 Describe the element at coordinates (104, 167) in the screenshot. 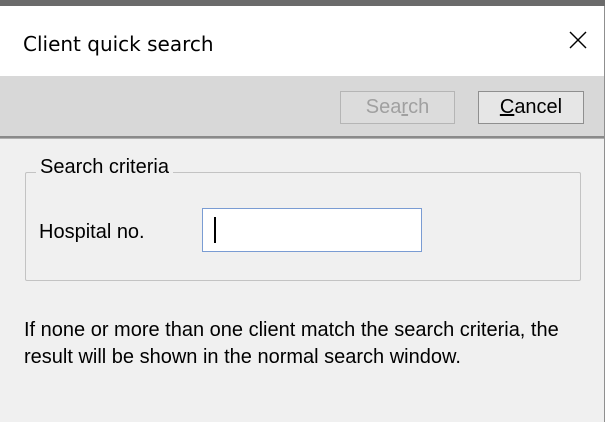

I see `search-criteria-title: Search criteria` at that location.